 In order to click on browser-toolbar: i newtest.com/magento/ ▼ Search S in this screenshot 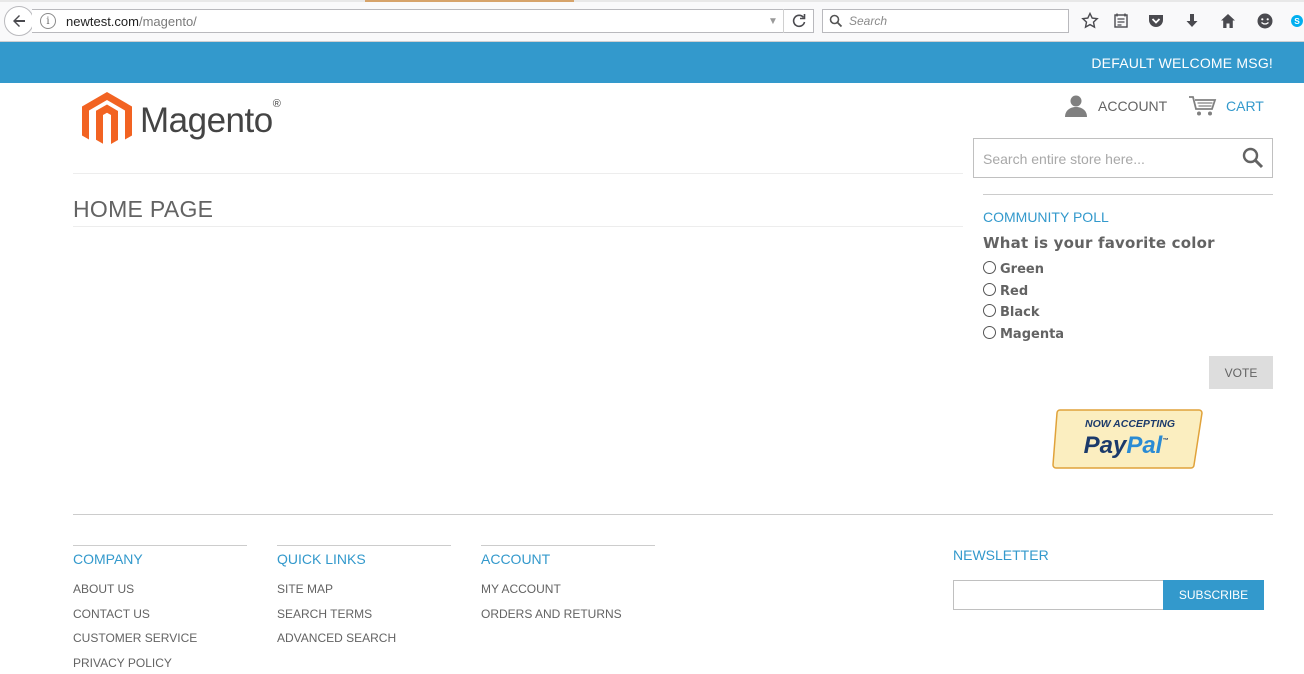, I will do `click(652, 21)`.